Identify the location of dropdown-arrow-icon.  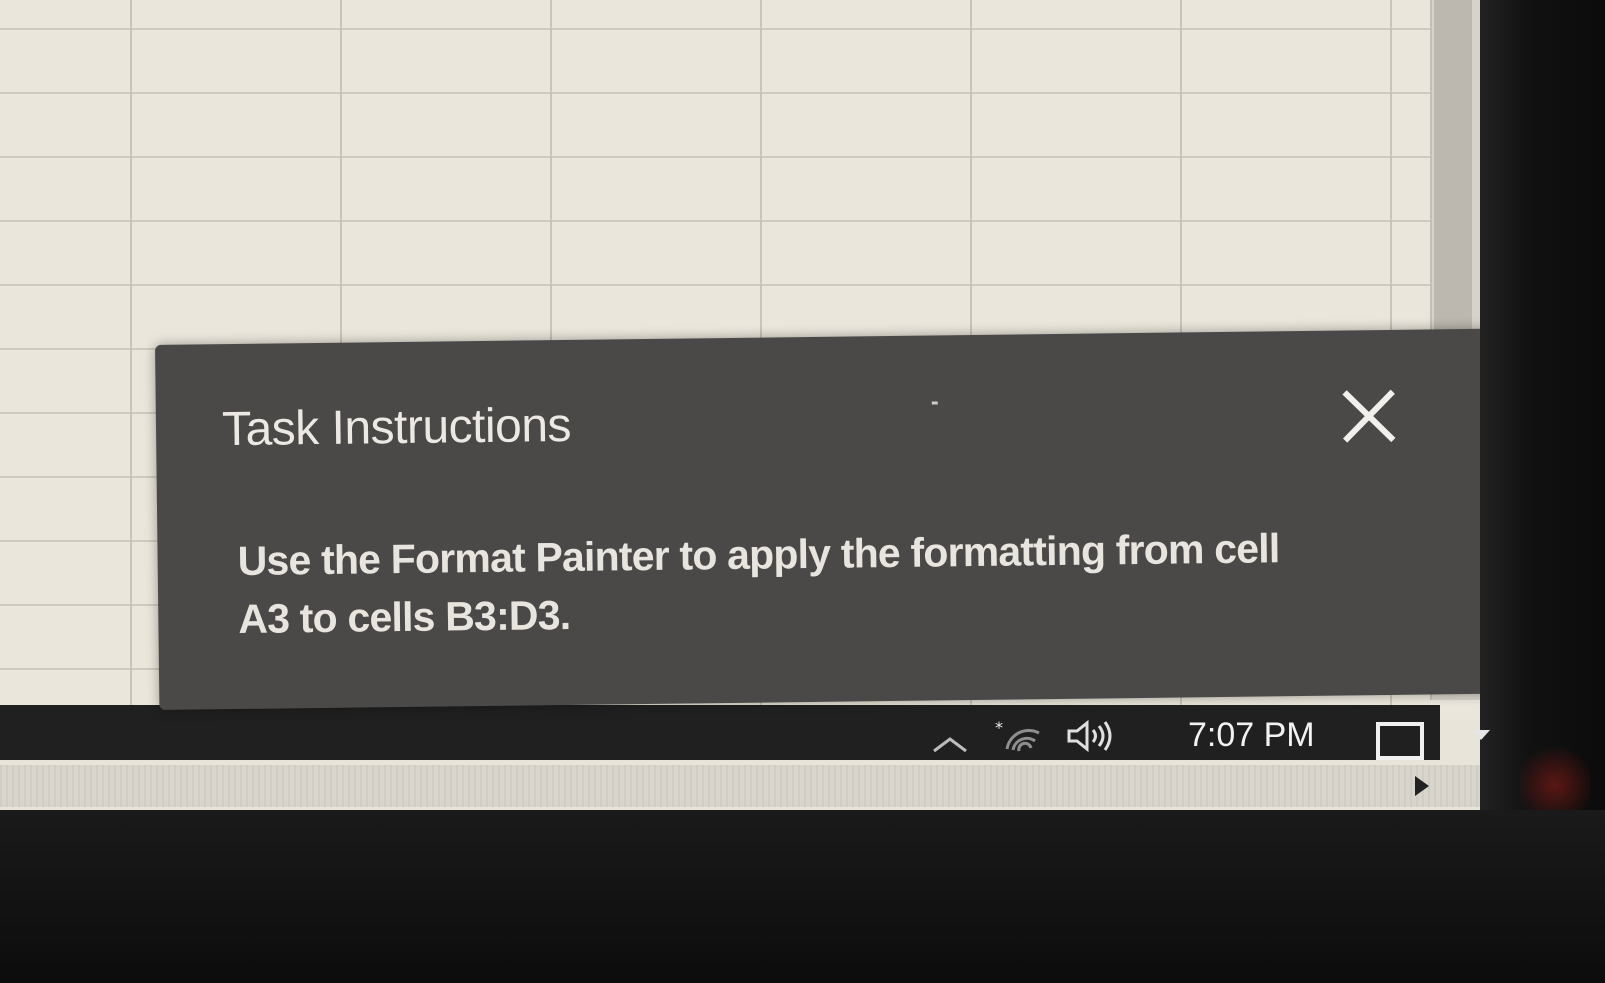
(1481, 735).